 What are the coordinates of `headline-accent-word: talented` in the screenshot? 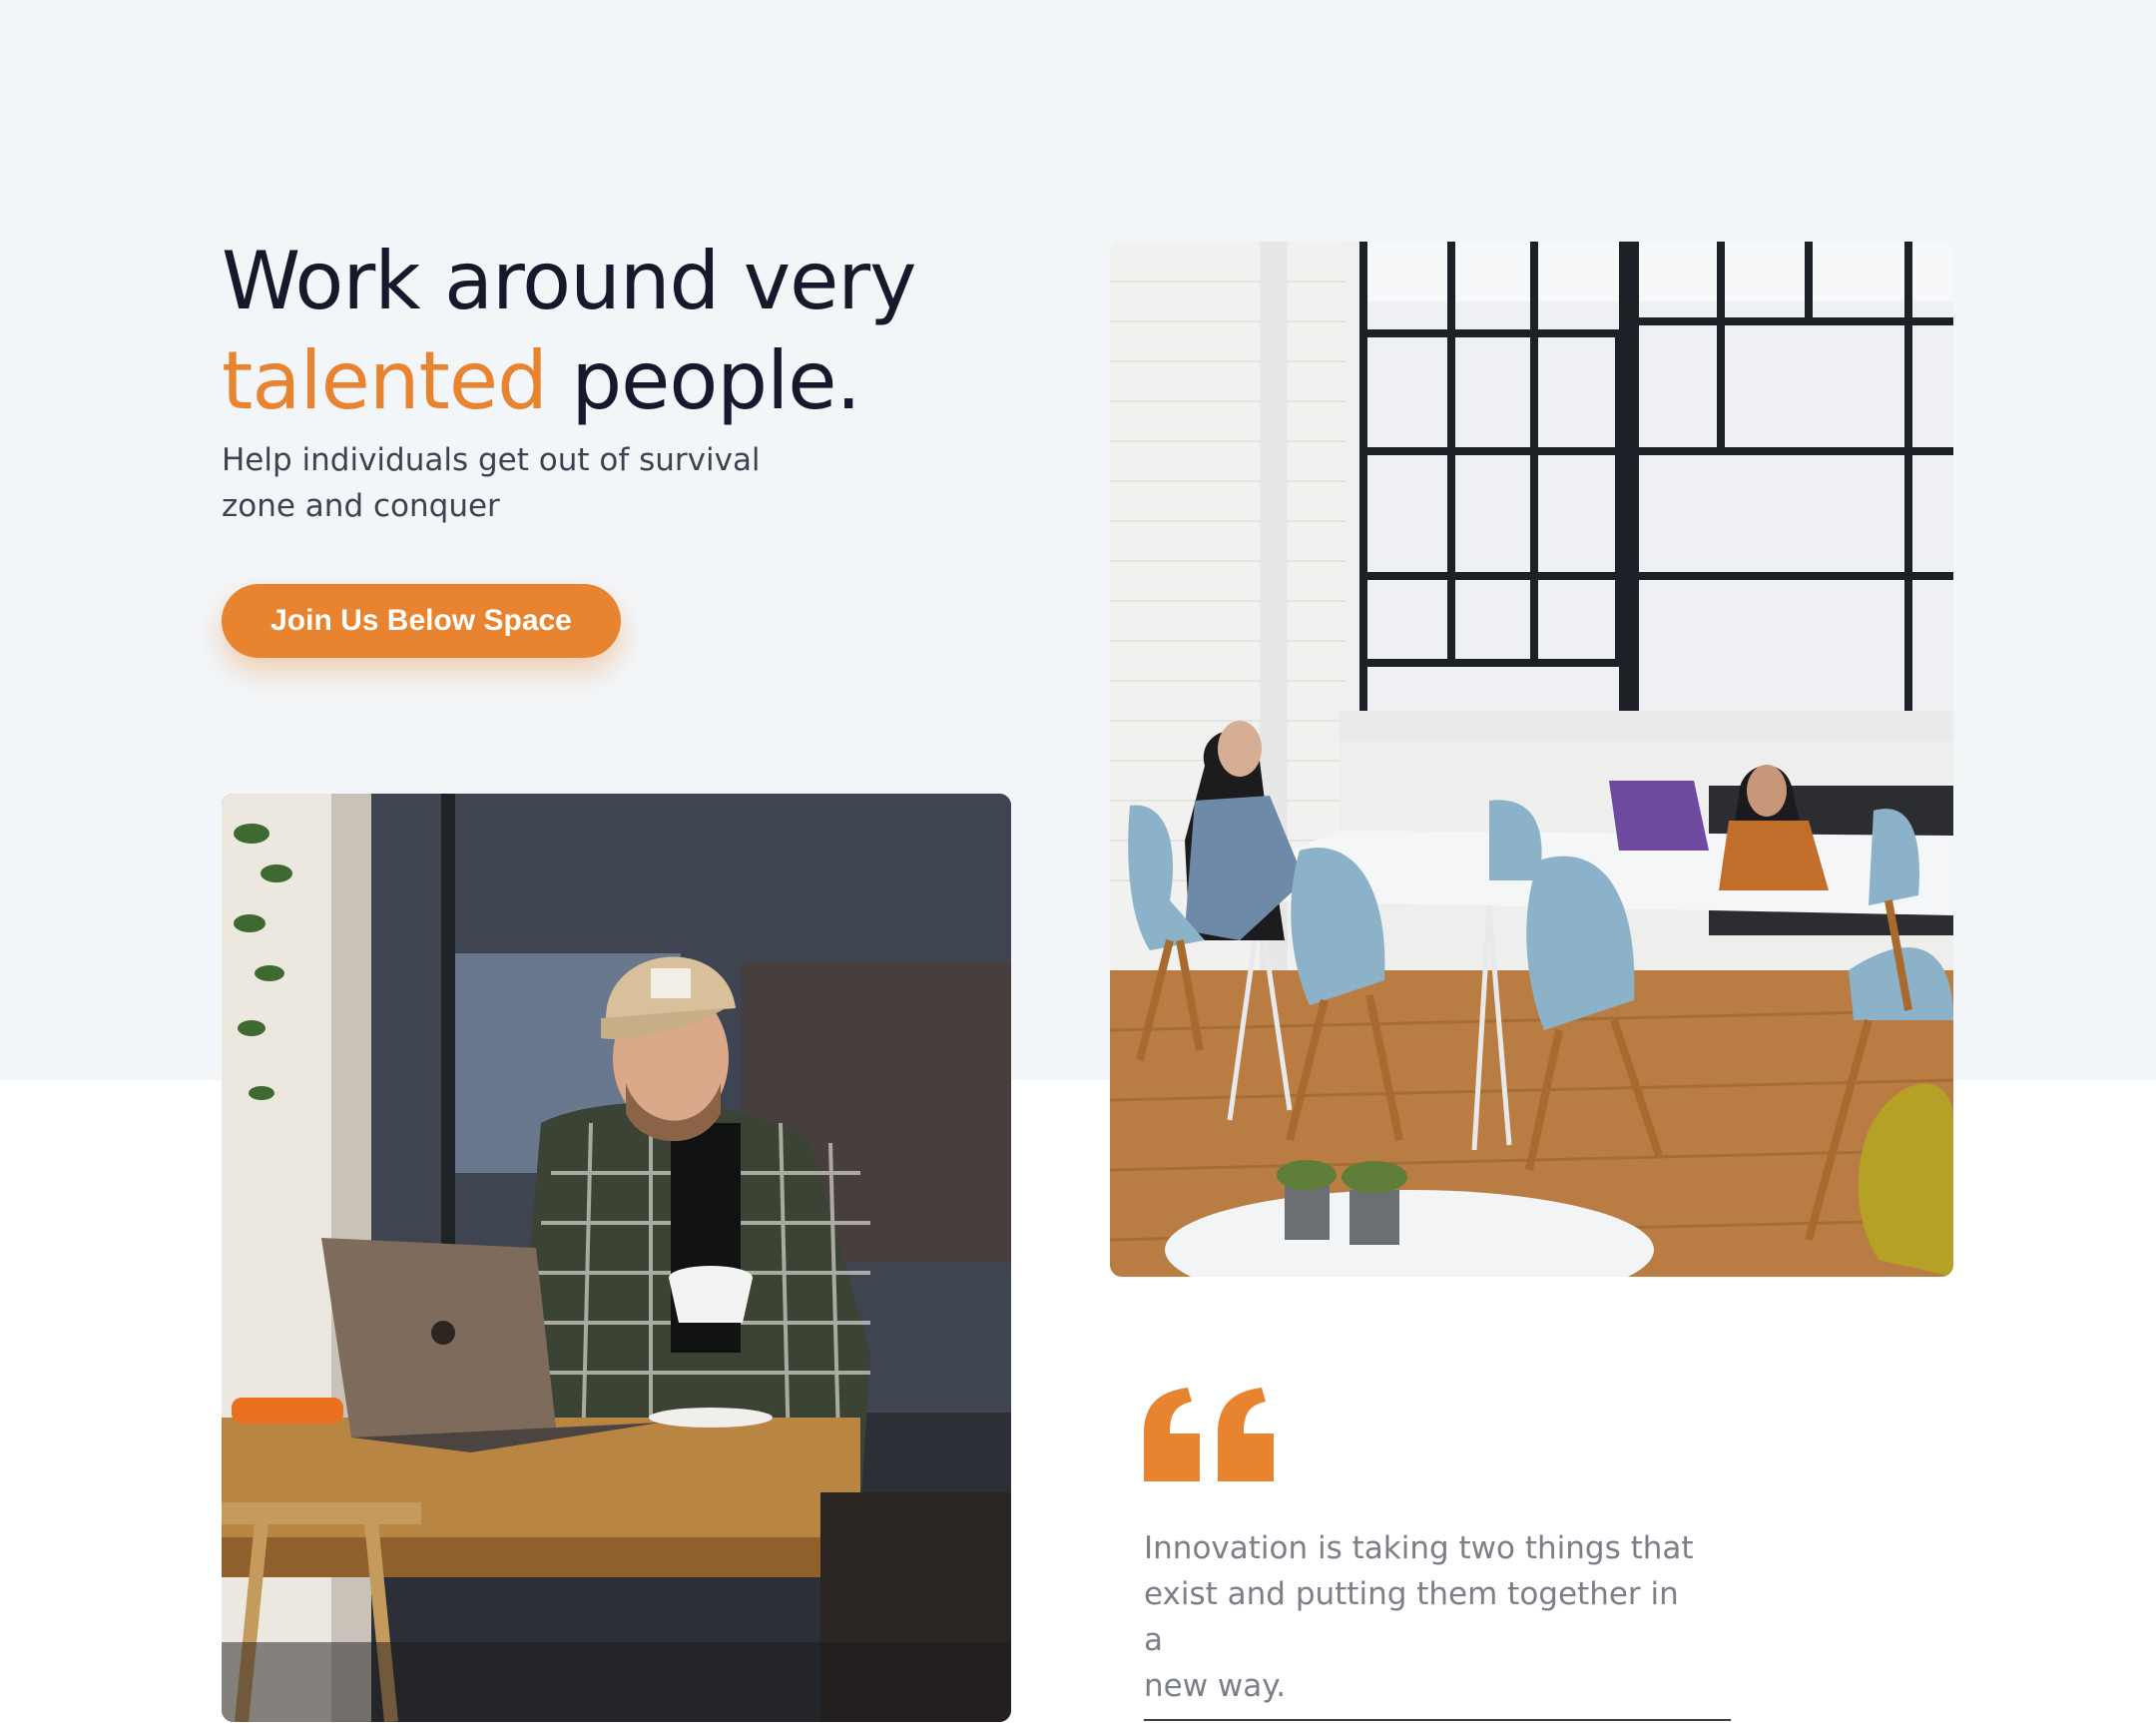 It's located at (385, 380).